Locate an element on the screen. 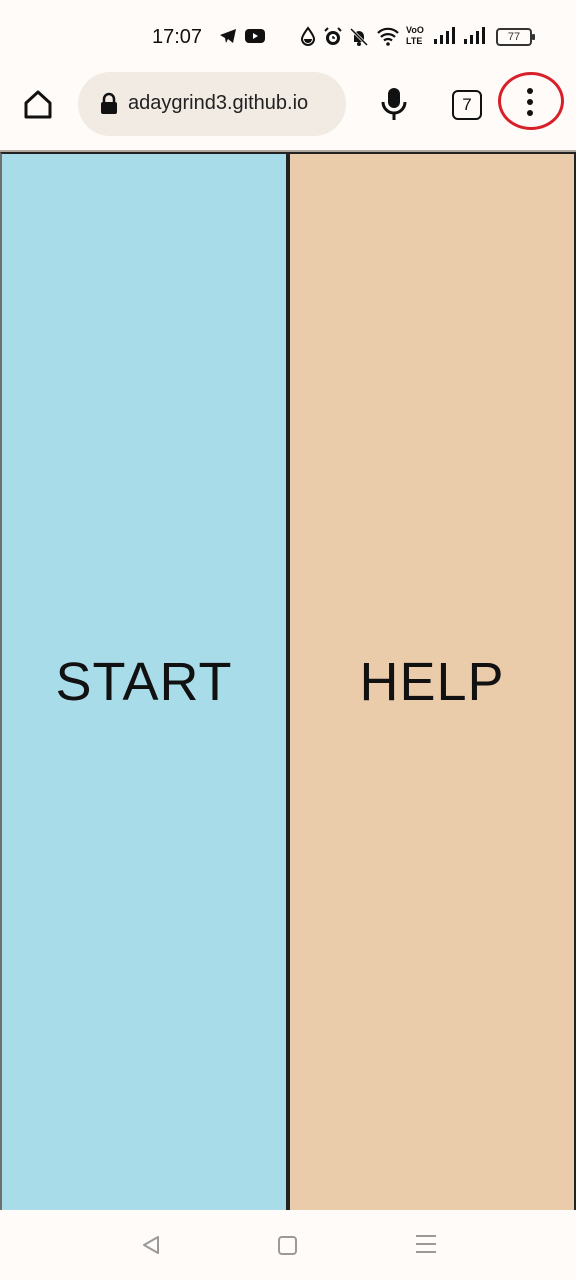  home-square-icon is located at coordinates (287, 1245).